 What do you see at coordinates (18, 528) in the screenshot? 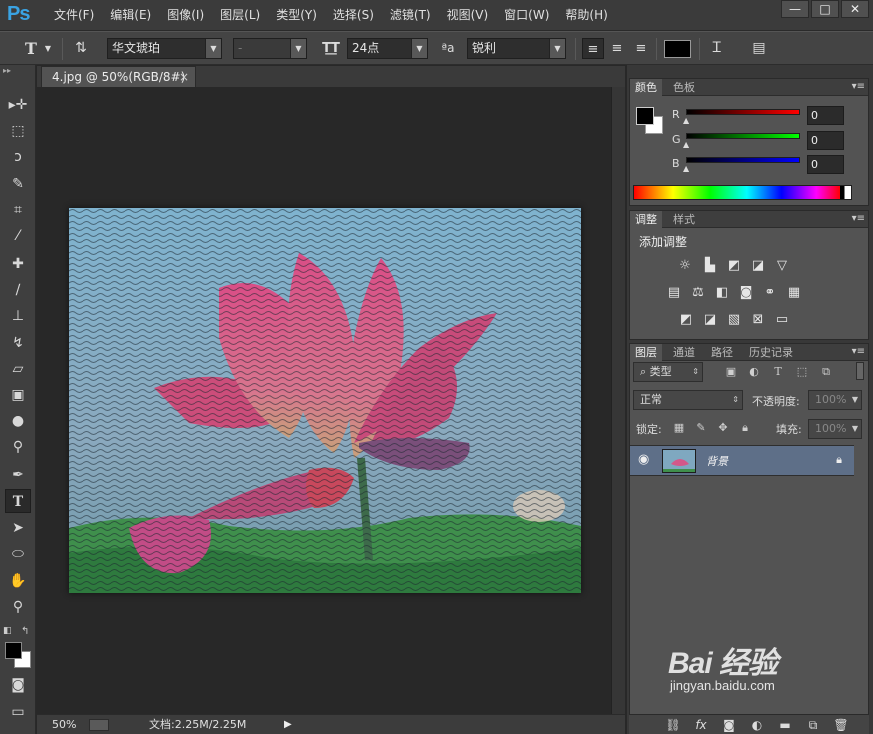
I see `path-selection-tool-icon: ➤` at bounding box center [18, 528].